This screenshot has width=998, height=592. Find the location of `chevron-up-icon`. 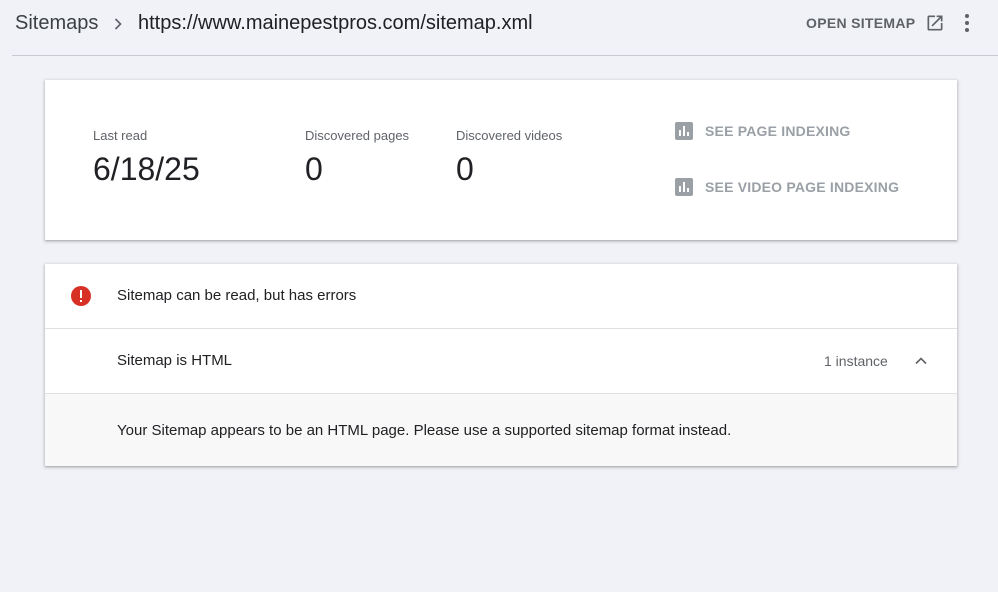

chevron-up-icon is located at coordinates (921, 361).